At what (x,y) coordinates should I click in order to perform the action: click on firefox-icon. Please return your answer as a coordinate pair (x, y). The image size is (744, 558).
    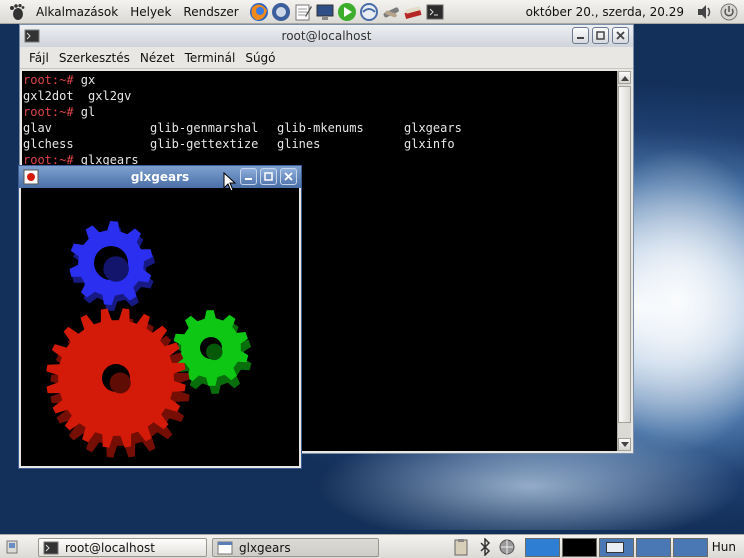
    Looking at the image, I should click on (259, 11).